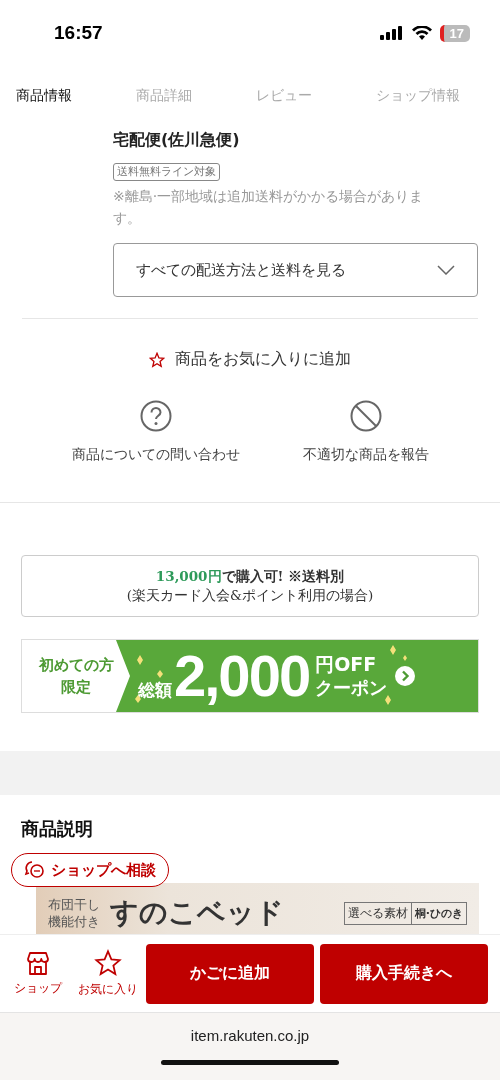 This screenshot has width=500, height=1080. Describe the element at coordinates (405, 676) in the screenshot. I see `chevron-right-icon` at that location.